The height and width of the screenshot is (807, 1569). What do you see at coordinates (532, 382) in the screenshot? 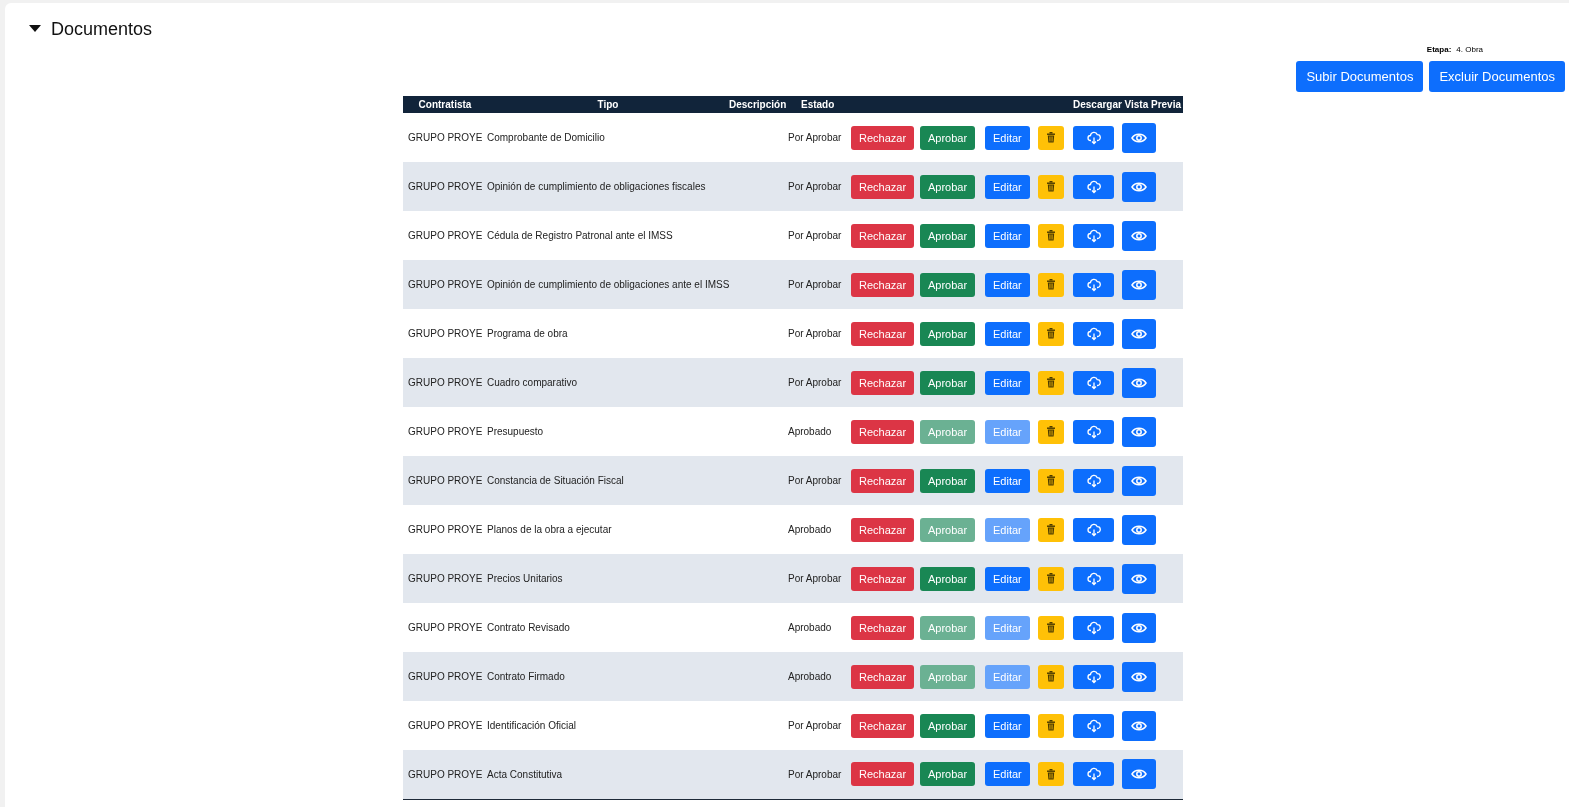
I see `type-cell: Cuadro comparativo` at bounding box center [532, 382].